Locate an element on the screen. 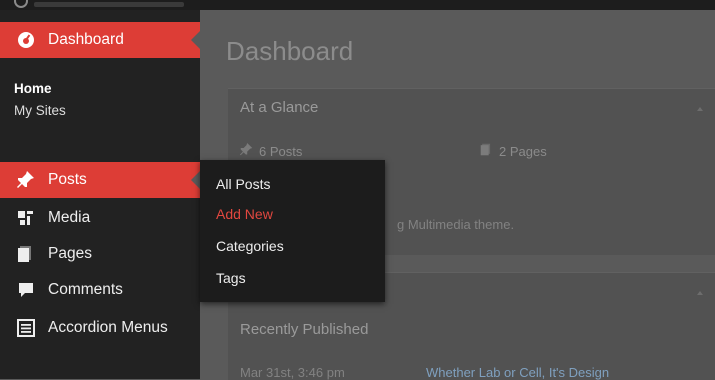 The width and height of the screenshot is (715, 380). admin-bar is located at coordinates (357, 5).